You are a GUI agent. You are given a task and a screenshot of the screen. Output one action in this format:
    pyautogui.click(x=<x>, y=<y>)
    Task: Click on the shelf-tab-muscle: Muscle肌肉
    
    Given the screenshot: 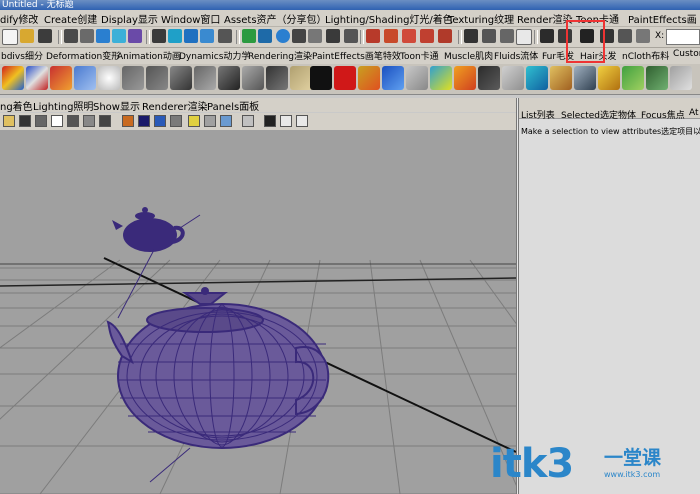 What is the action you would take?
    pyautogui.click(x=468, y=55)
    